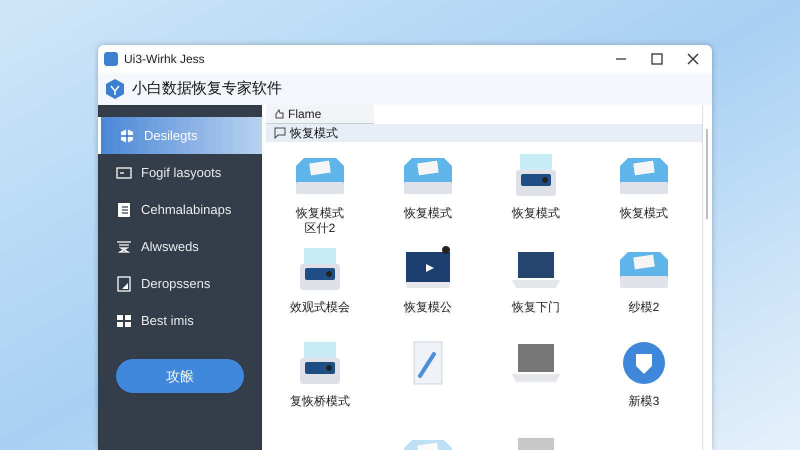  What do you see at coordinates (115, 89) in the screenshot?
I see `hexagon-logo-icon` at bounding box center [115, 89].